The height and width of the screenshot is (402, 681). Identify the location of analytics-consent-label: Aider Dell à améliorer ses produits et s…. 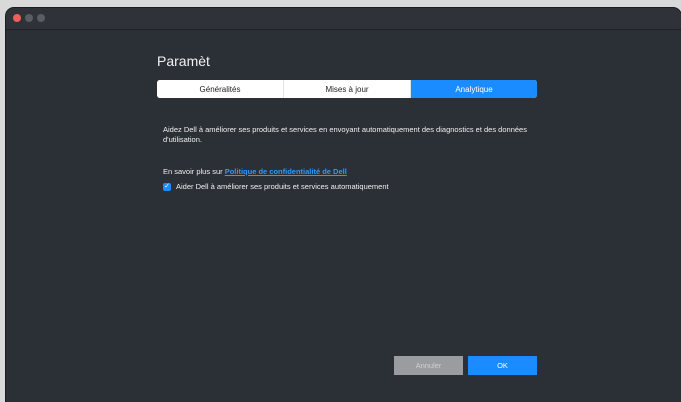
(282, 186).